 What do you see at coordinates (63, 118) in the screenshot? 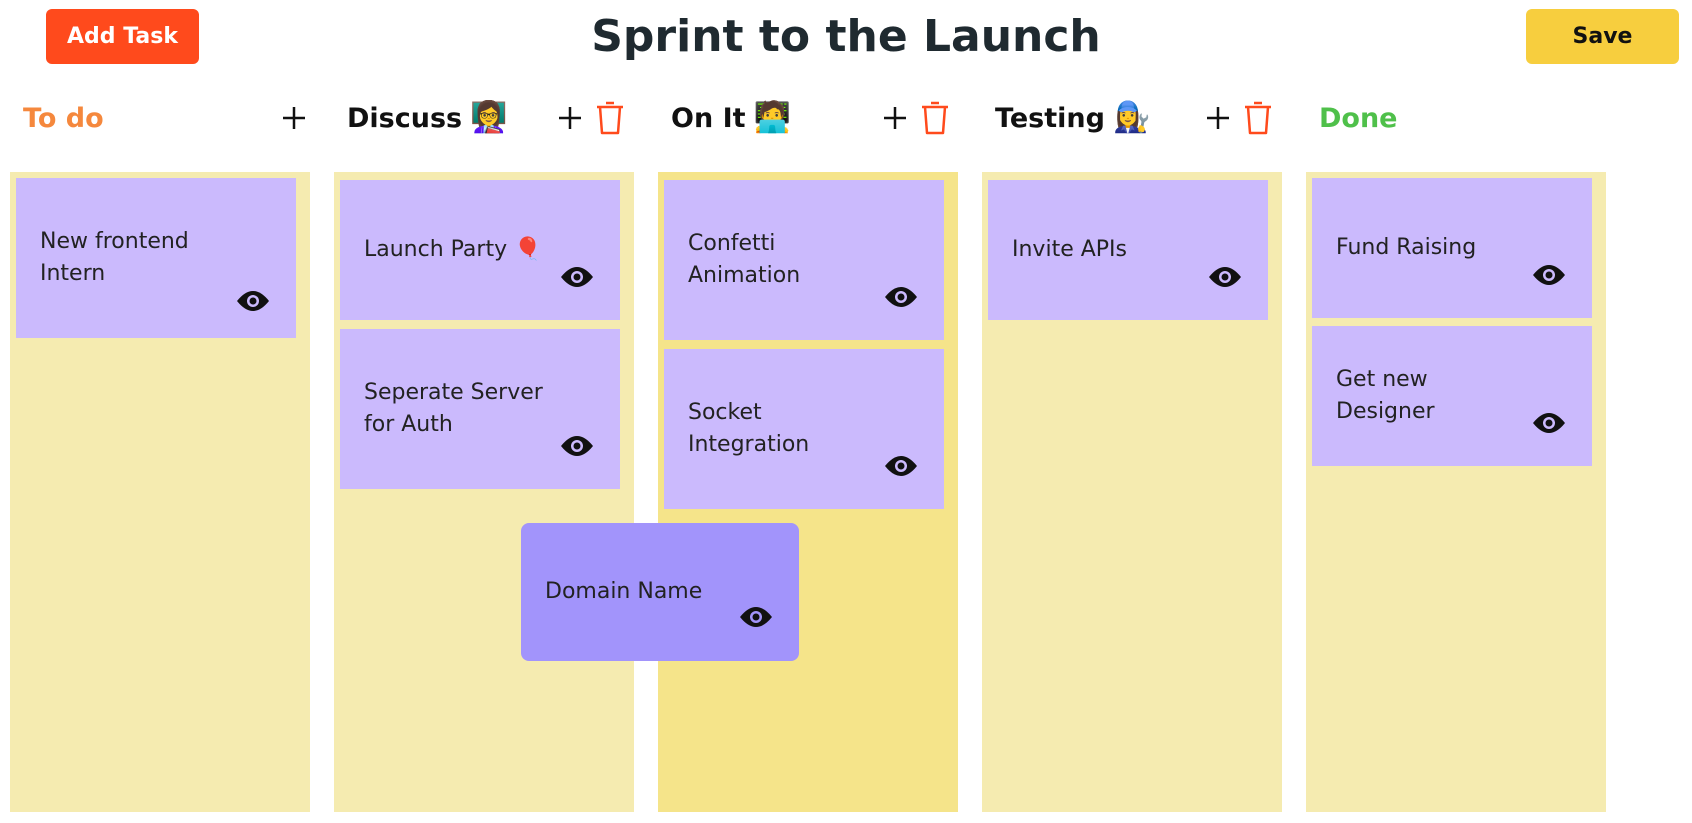
I see `column-title: To do` at bounding box center [63, 118].